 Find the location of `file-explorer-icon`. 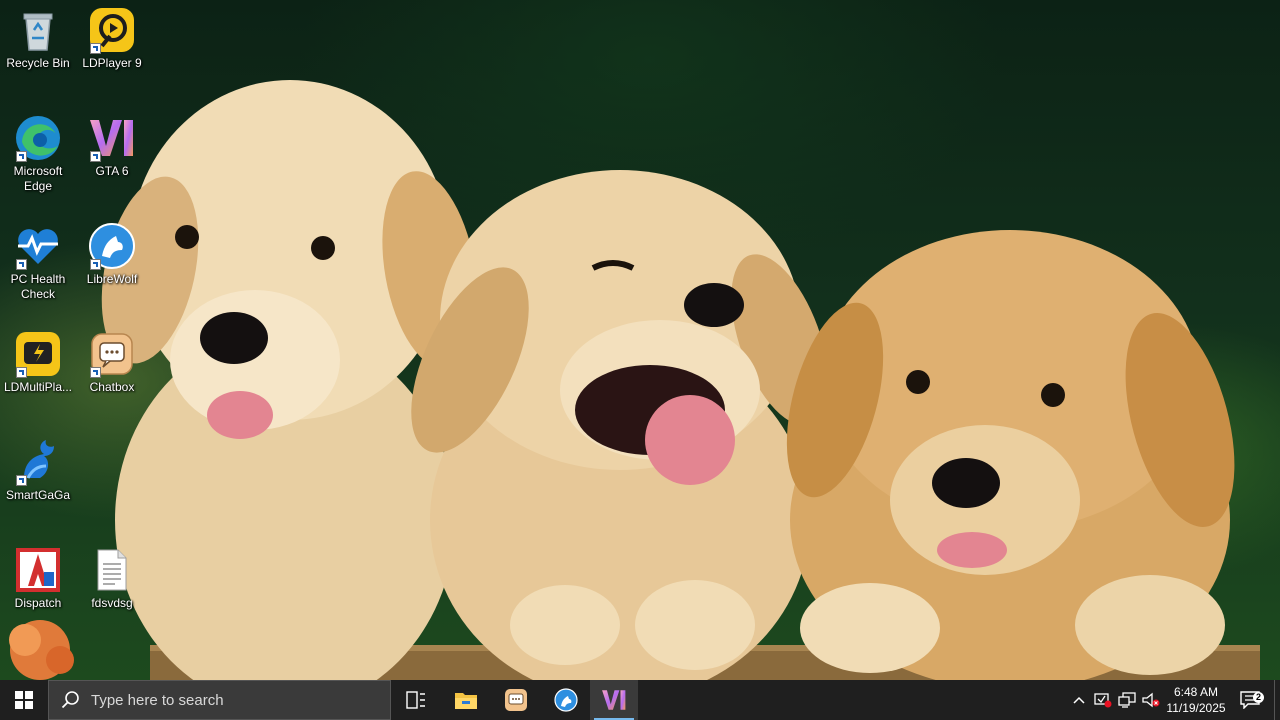

file-explorer-icon is located at coordinates (466, 701).